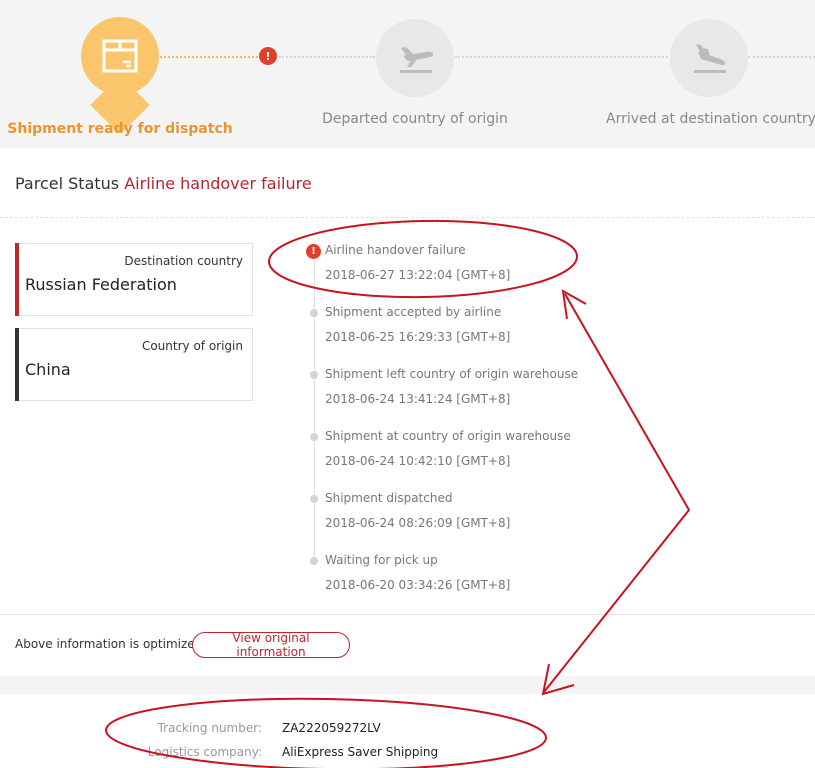 The width and height of the screenshot is (815, 768). I want to click on step-label-ready: Shipment ready for dispatch, so click(120, 129).